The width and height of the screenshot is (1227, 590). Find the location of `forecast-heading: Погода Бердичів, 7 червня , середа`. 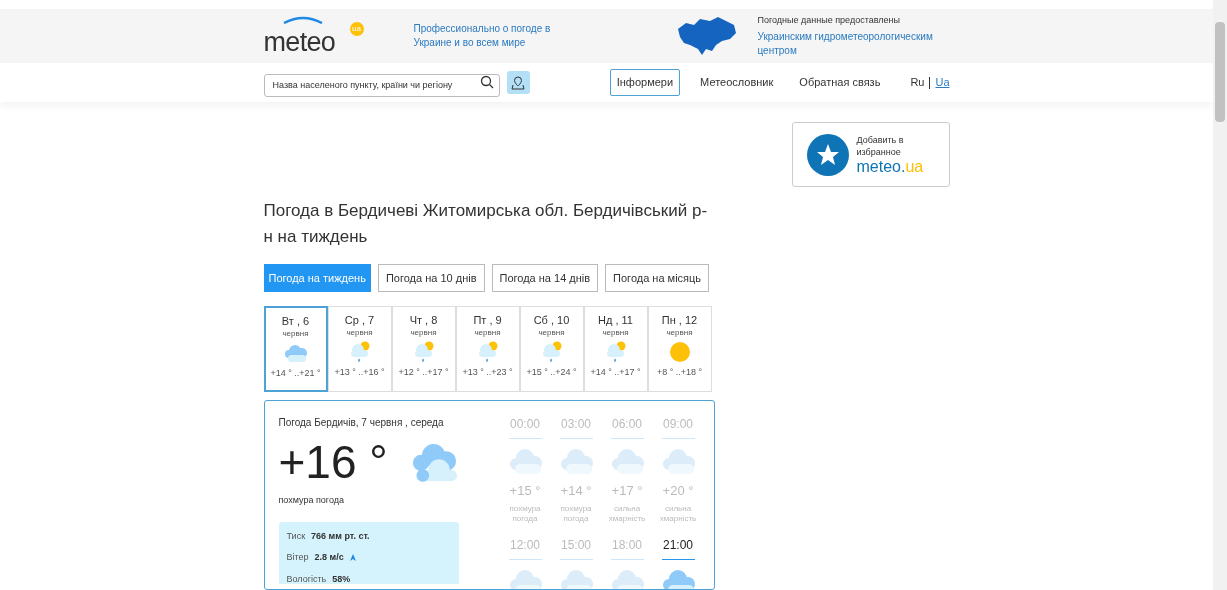

forecast-heading: Погода Бердичів, 7 червня , середа is located at coordinates (361, 423).